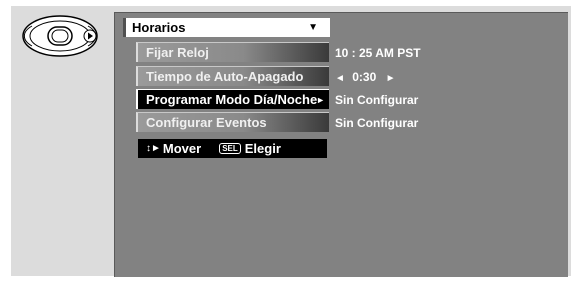 This screenshot has height=282, width=571. I want to click on menu-item-label: Configurar Eventos, so click(206, 122).